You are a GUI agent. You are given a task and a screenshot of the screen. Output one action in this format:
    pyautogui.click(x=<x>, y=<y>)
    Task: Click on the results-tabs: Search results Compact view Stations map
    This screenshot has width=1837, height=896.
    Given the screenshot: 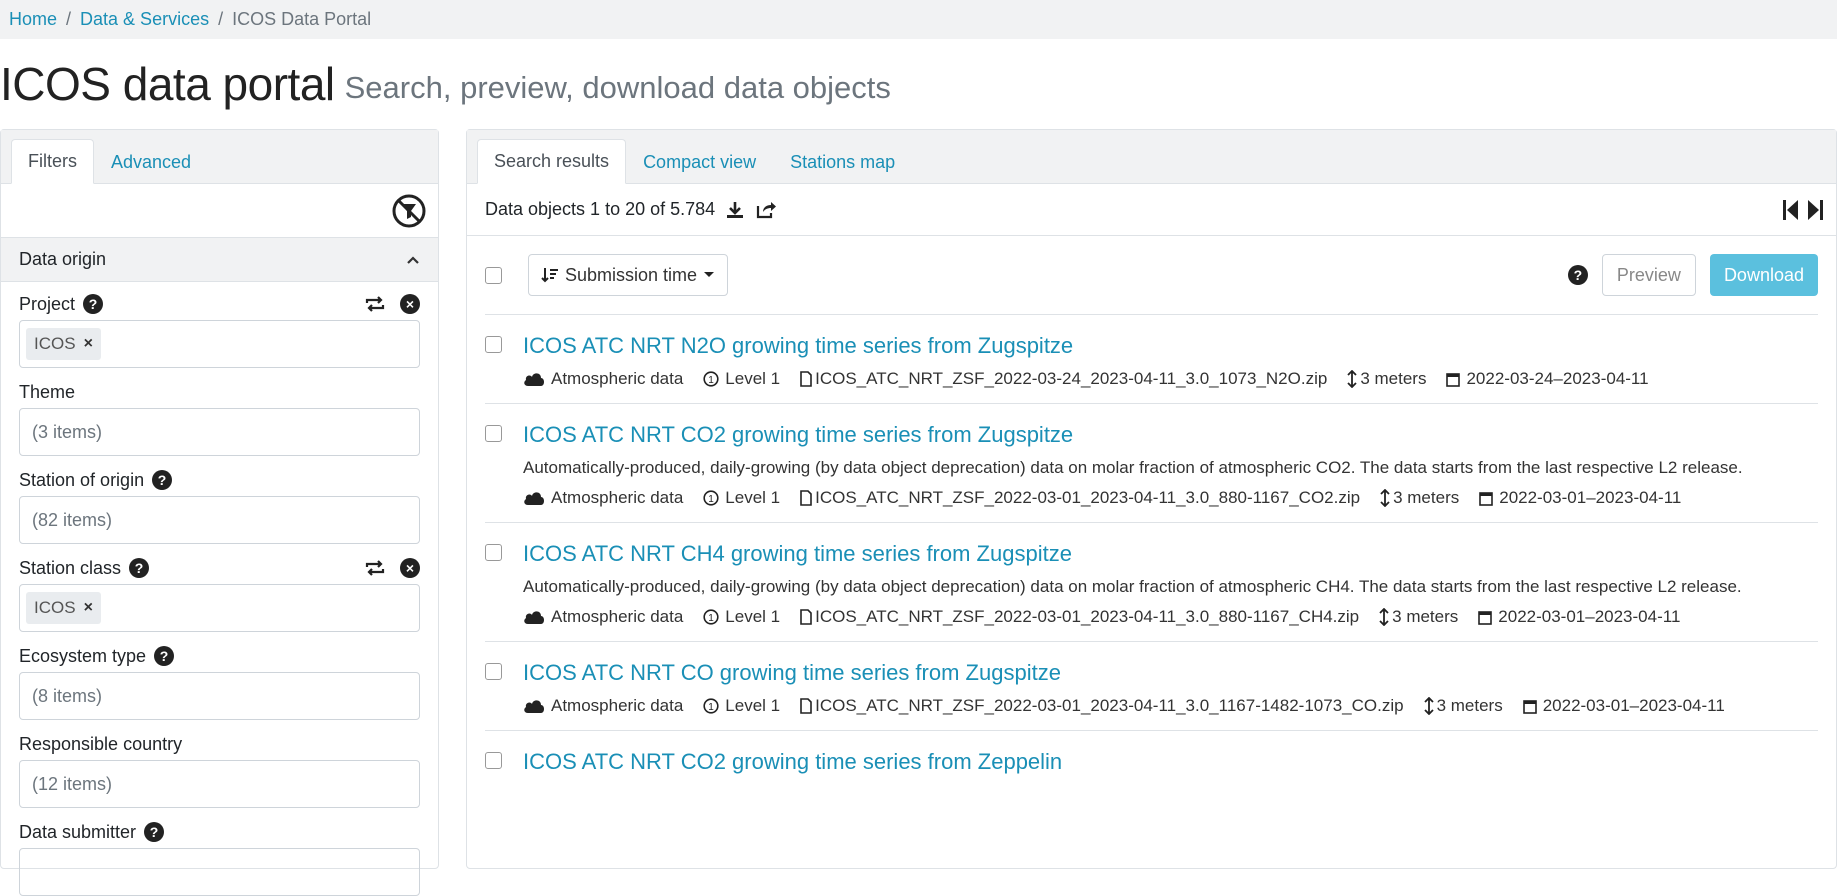 What is the action you would take?
    pyautogui.click(x=1151, y=157)
    